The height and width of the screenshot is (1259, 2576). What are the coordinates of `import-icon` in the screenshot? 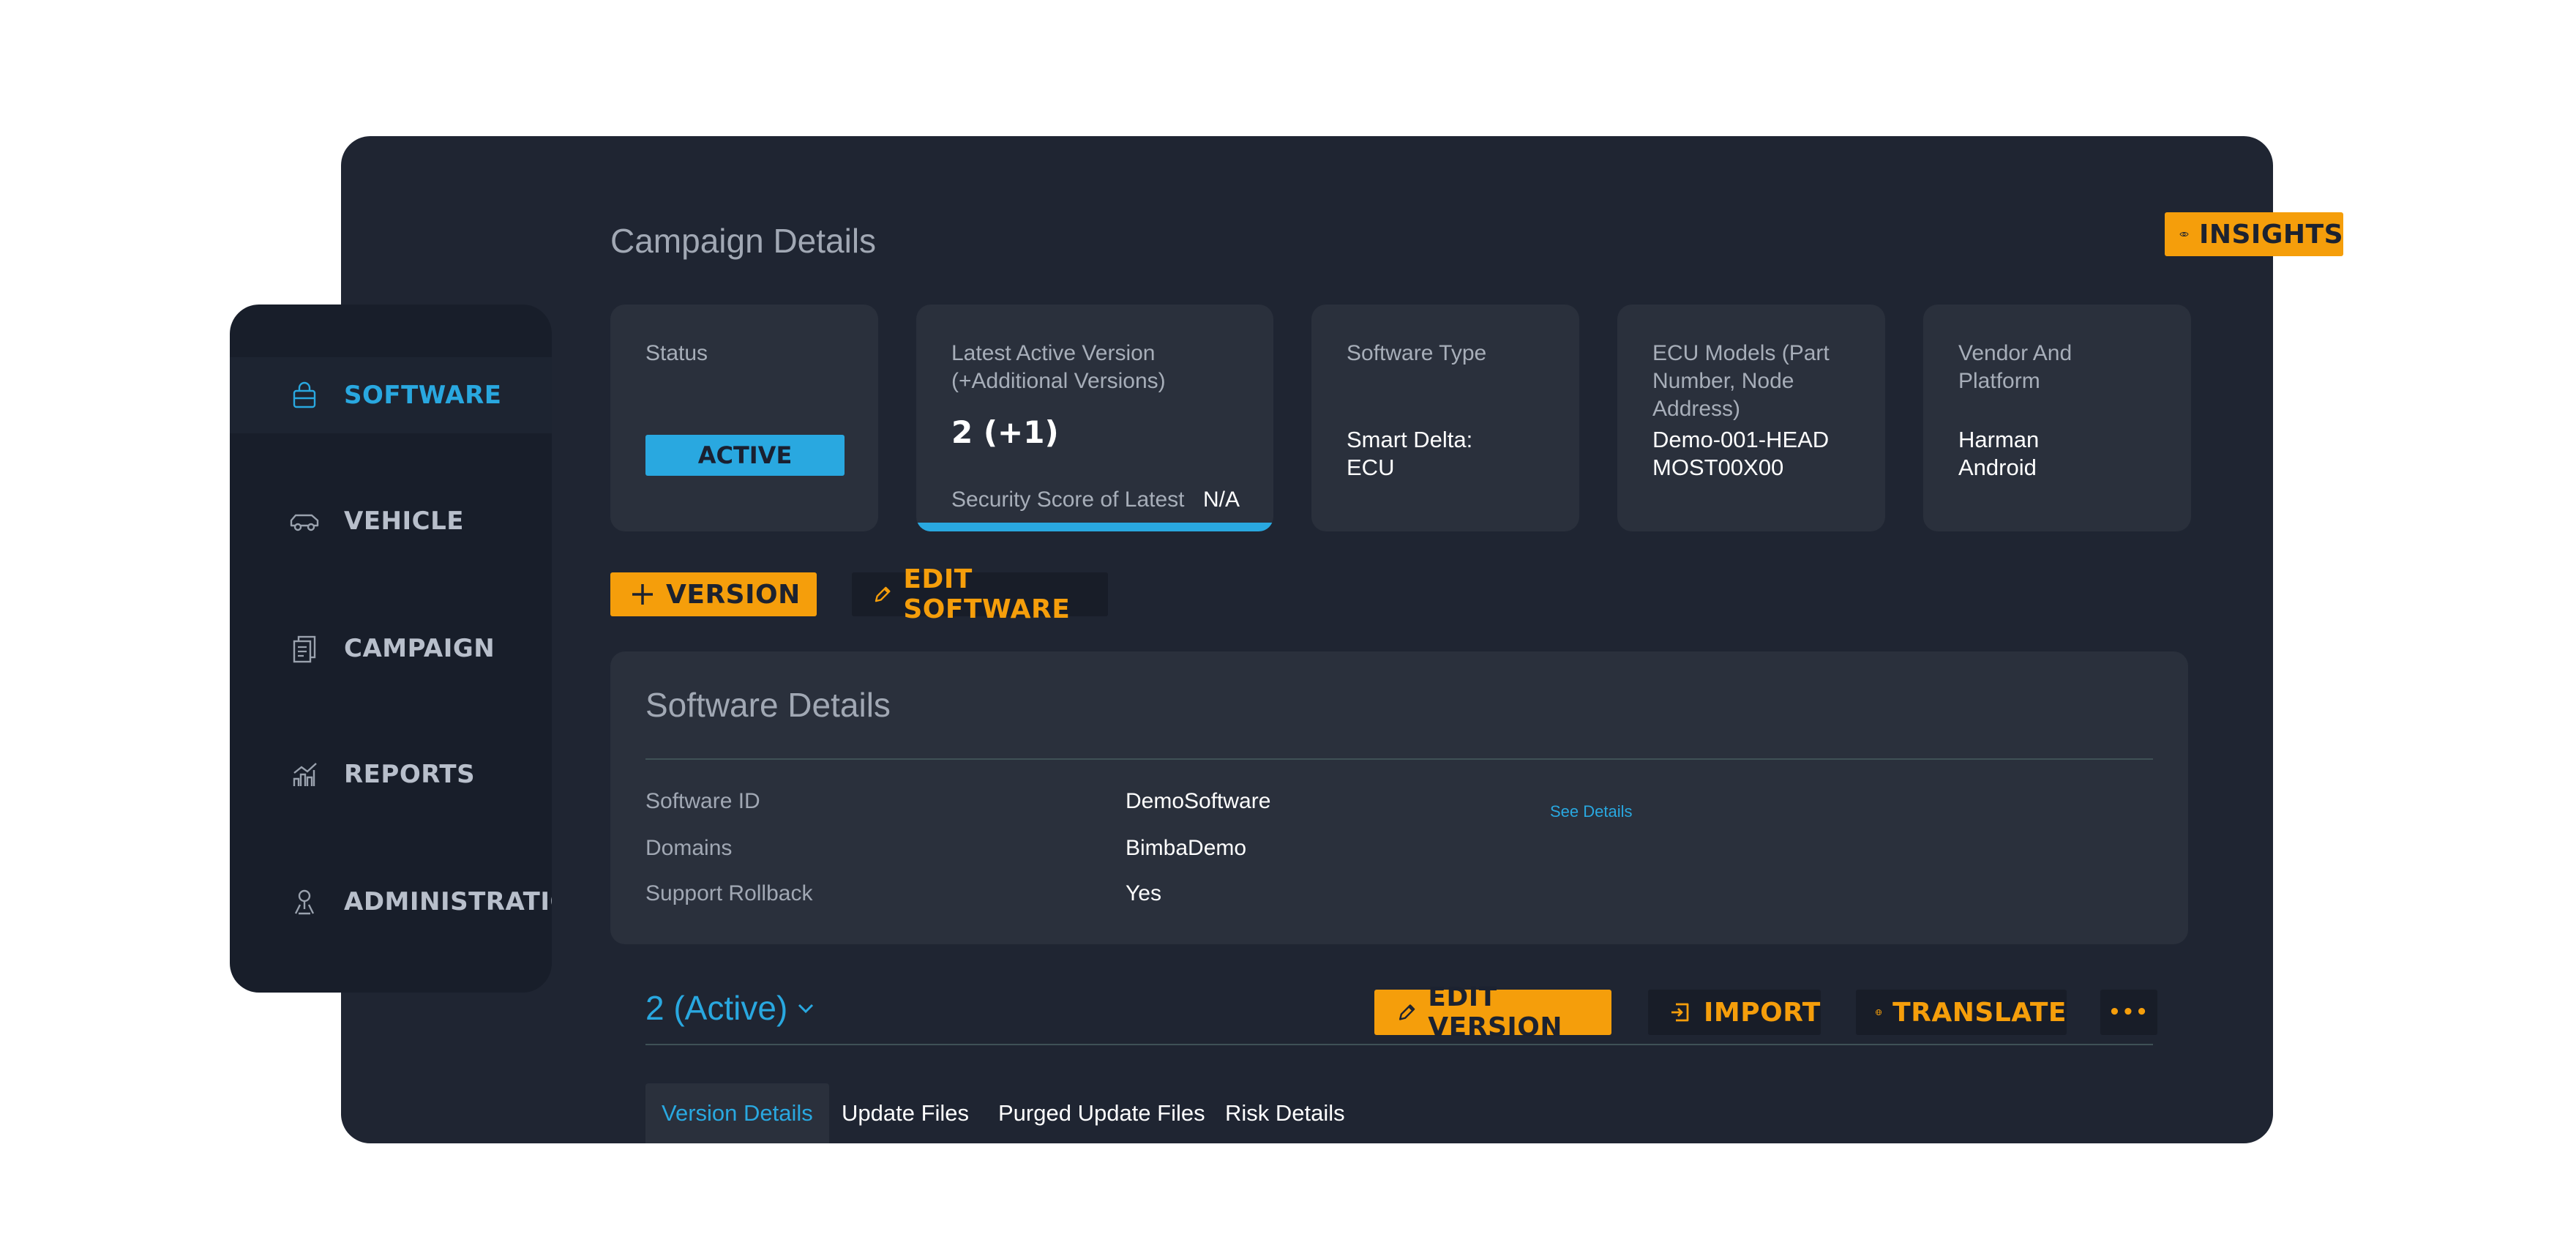 It's located at (1680, 1012).